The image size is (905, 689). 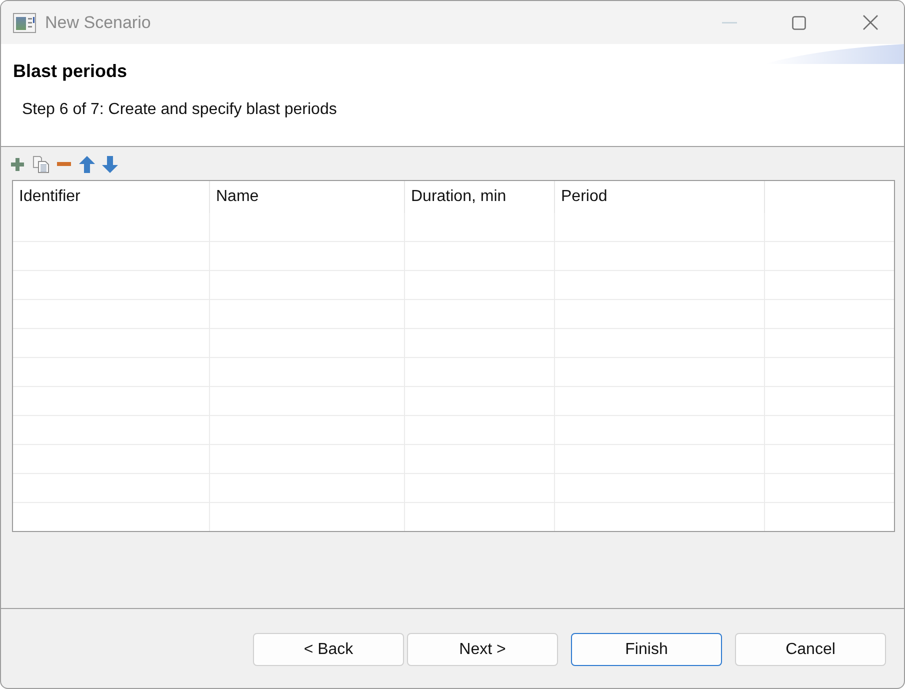 I want to click on page-title: Blast periods, so click(x=70, y=71).